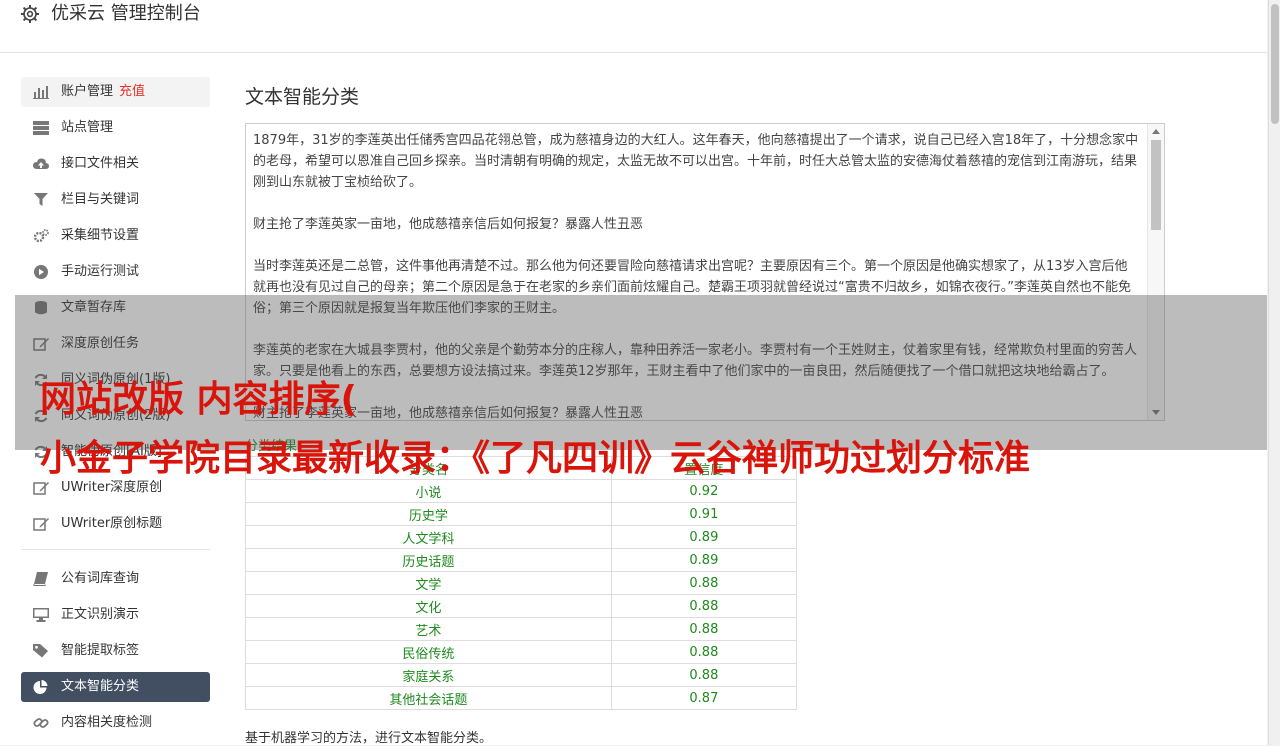 The width and height of the screenshot is (1280, 746). I want to click on category-cell: 家庭关系, so click(428, 675).